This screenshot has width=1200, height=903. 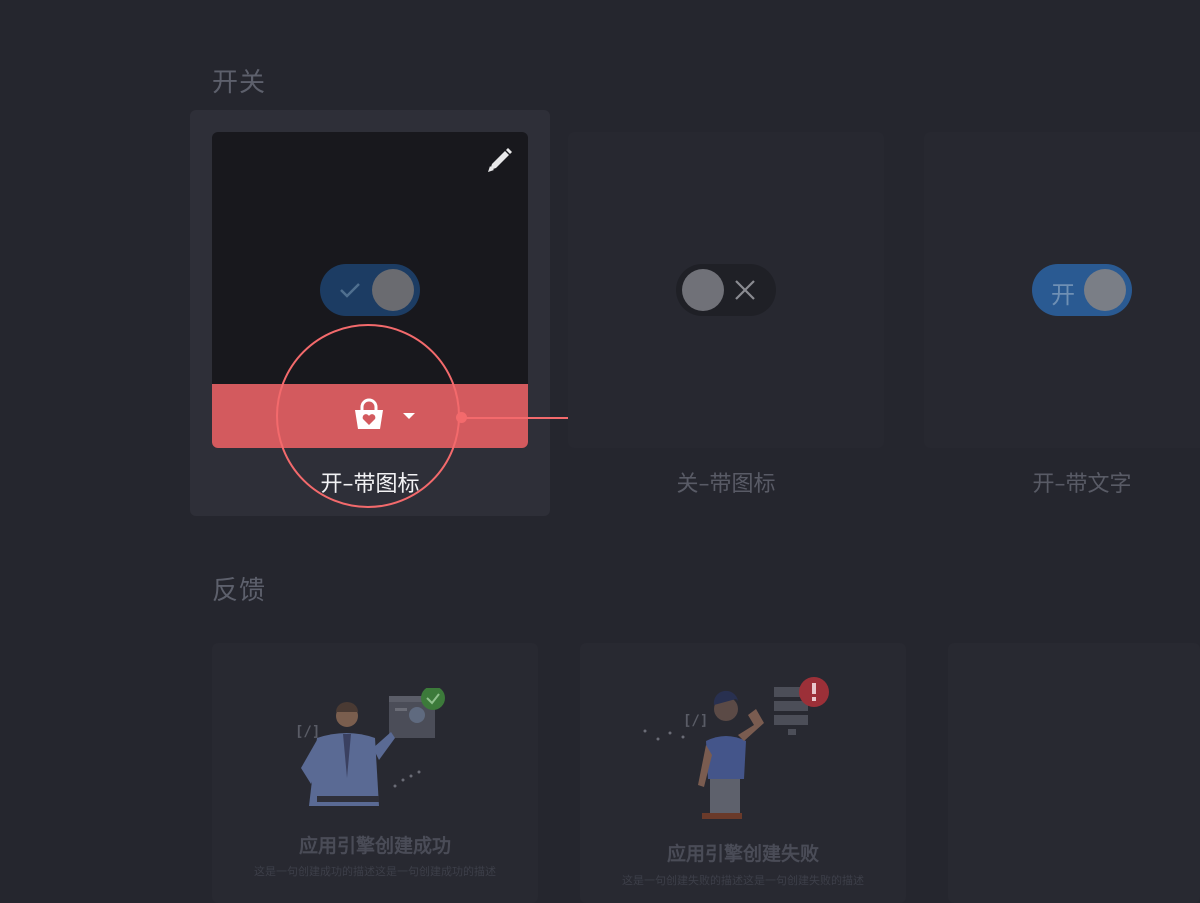 I want to click on feedback-title-success: 应用引擎创建成功, so click(x=374, y=846).